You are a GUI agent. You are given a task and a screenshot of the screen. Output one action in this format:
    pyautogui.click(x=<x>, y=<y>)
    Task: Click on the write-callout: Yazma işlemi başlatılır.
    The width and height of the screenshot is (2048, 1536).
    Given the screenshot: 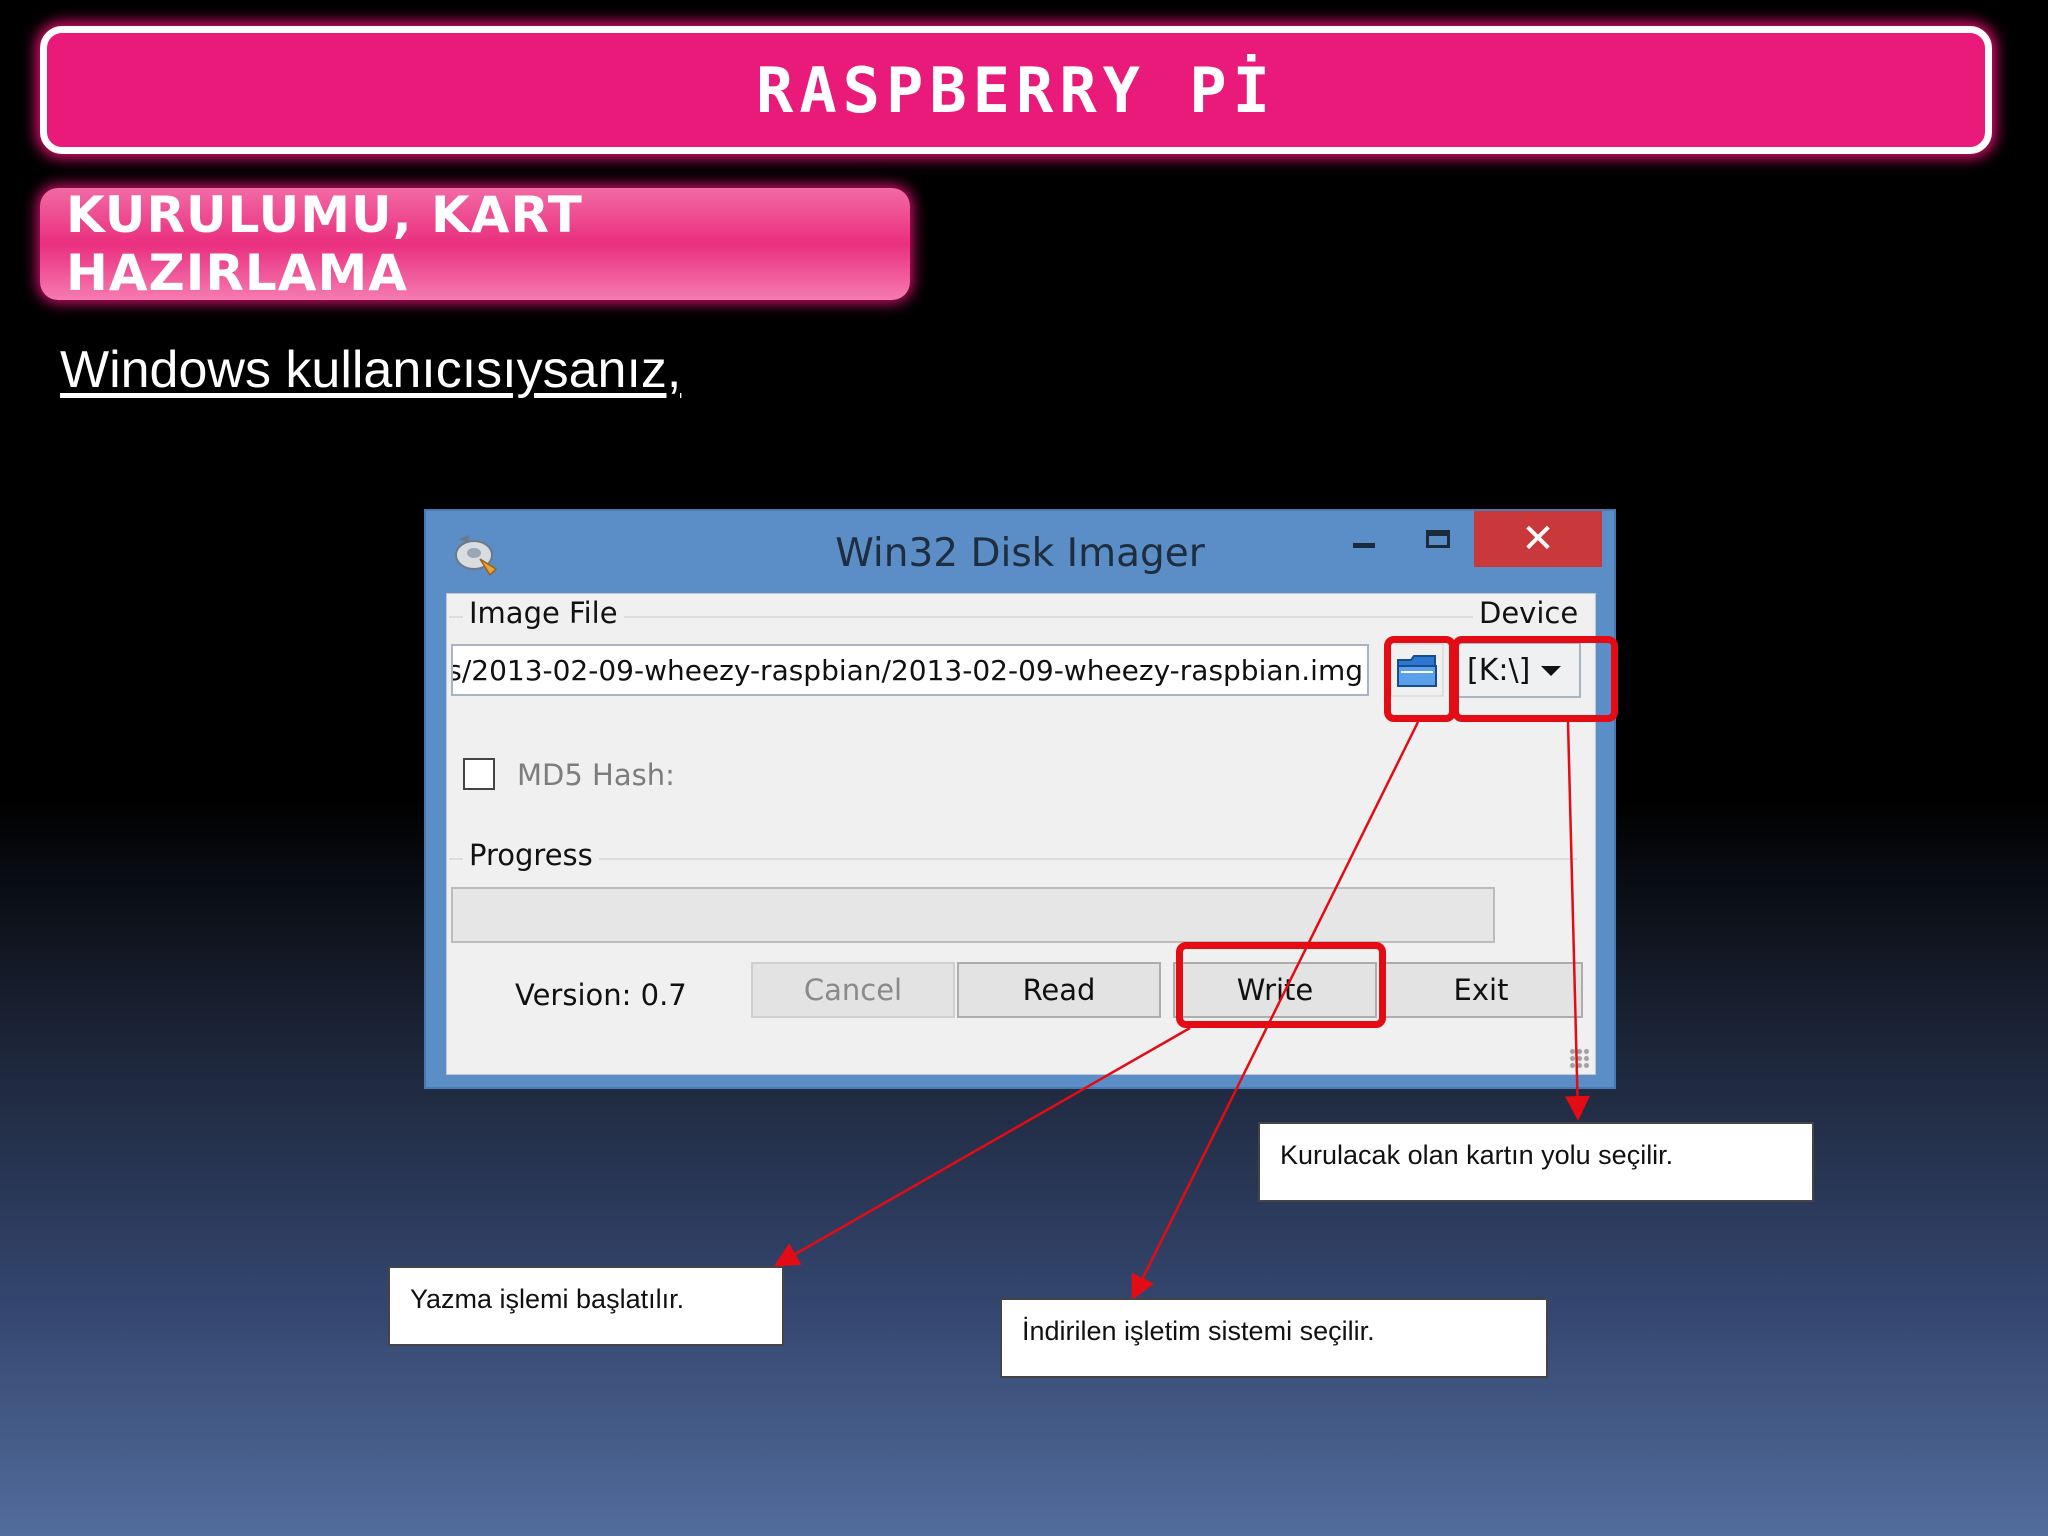 What is the action you would take?
    pyautogui.click(x=586, y=1306)
    